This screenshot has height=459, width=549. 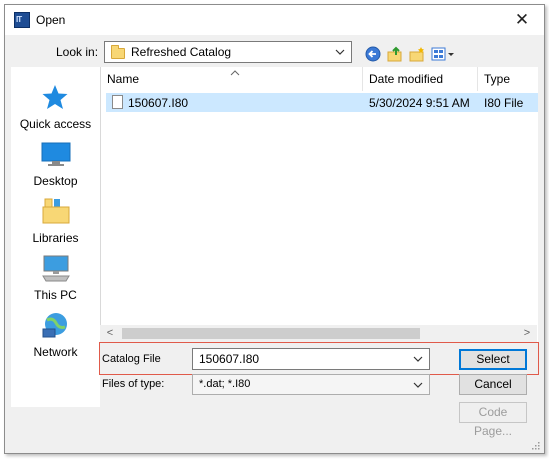 I want to click on file-date: 5/30/2024 9:51 AM, so click(x=419, y=103).